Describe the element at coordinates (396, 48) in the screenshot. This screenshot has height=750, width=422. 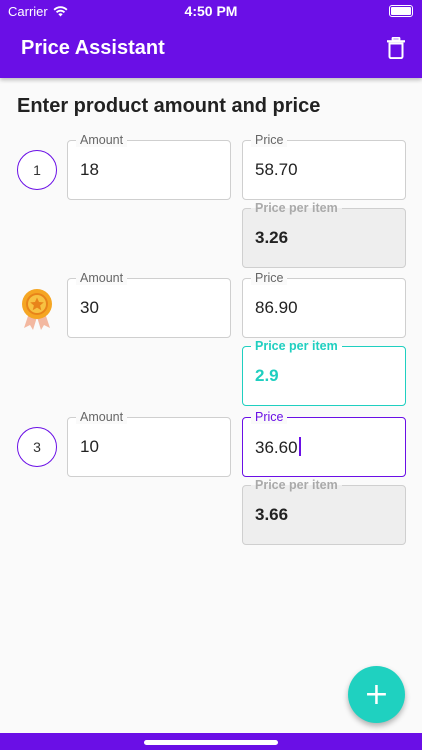
I see `trash-icon` at that location.